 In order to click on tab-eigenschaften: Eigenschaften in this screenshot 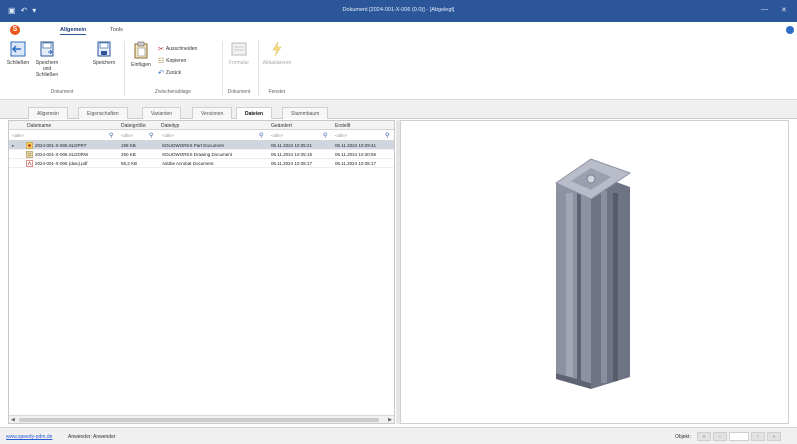, I will do `click(103, 113)`.